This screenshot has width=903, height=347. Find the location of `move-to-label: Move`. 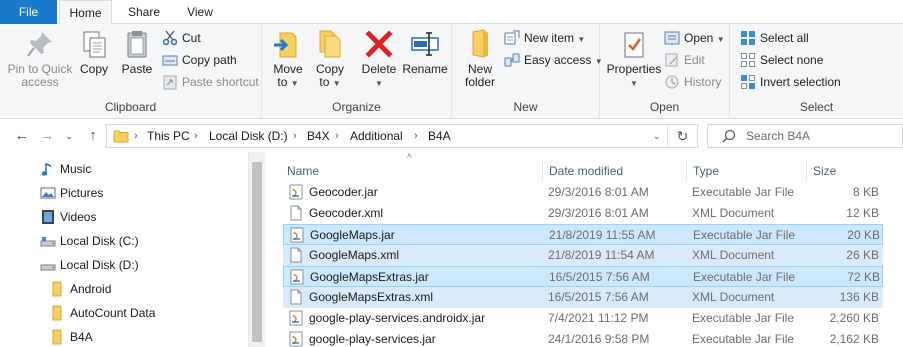

move-to-label: Move is located at coordinates (288, 69).